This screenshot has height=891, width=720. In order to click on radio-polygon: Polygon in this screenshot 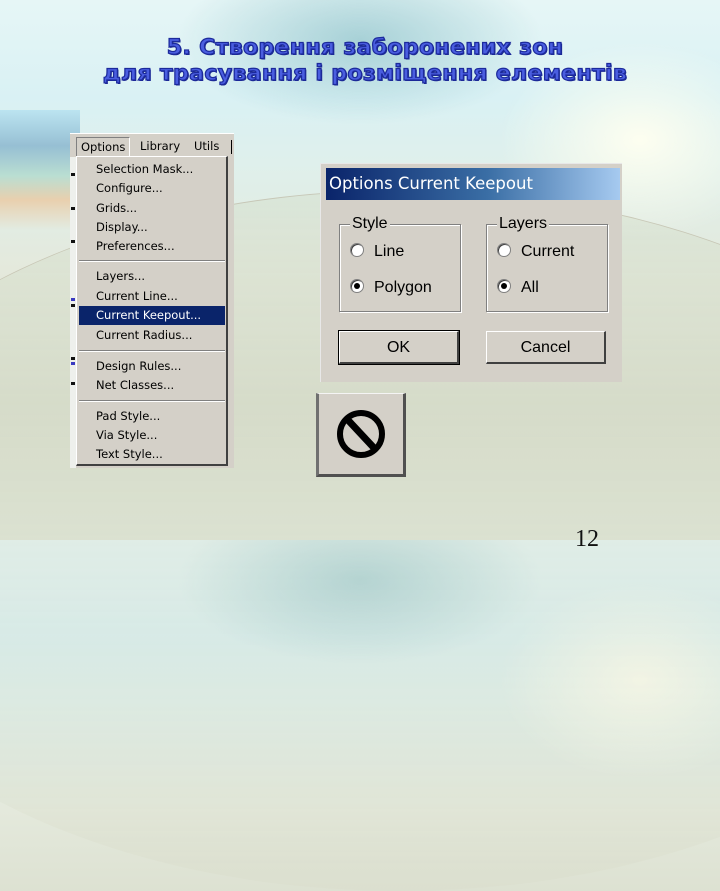, I will do `click(391, 288)`.